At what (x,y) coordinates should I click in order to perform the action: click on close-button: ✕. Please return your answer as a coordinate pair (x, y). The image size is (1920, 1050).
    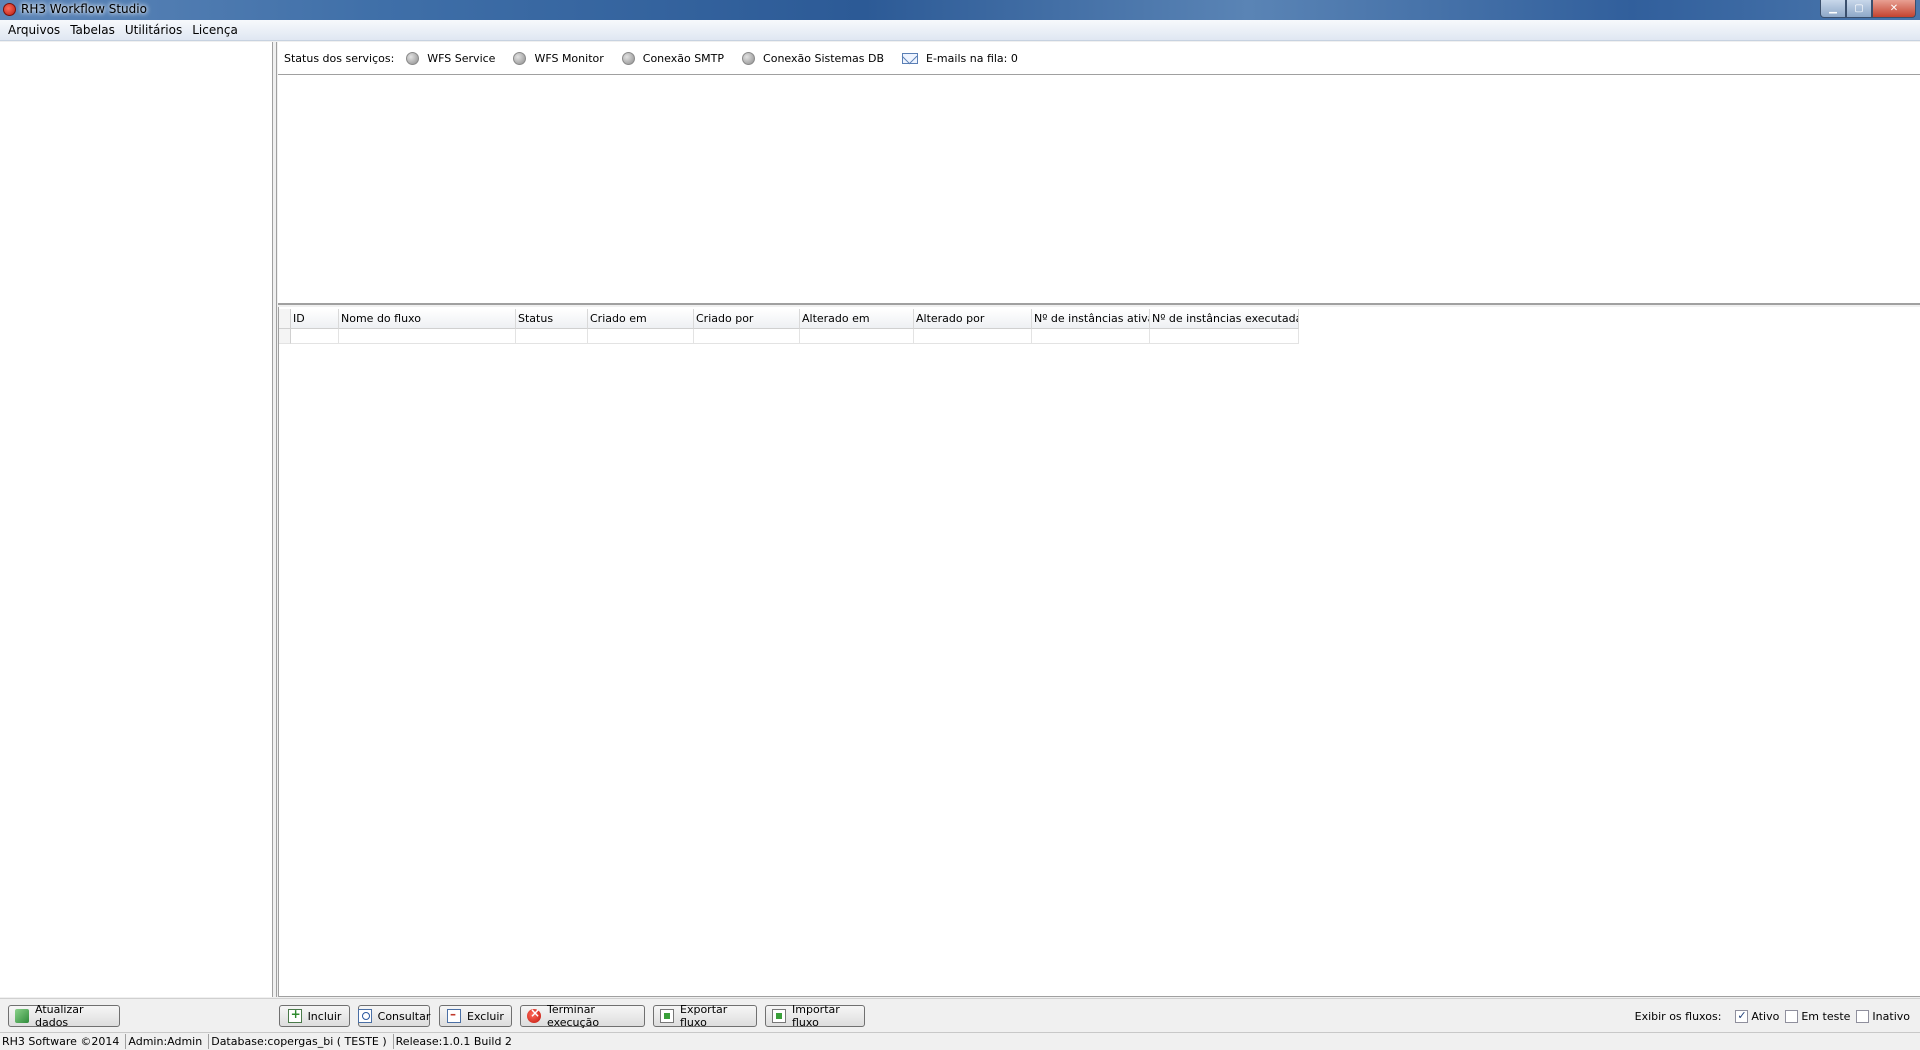
    Looking at the image, I should click on (1894, 9).